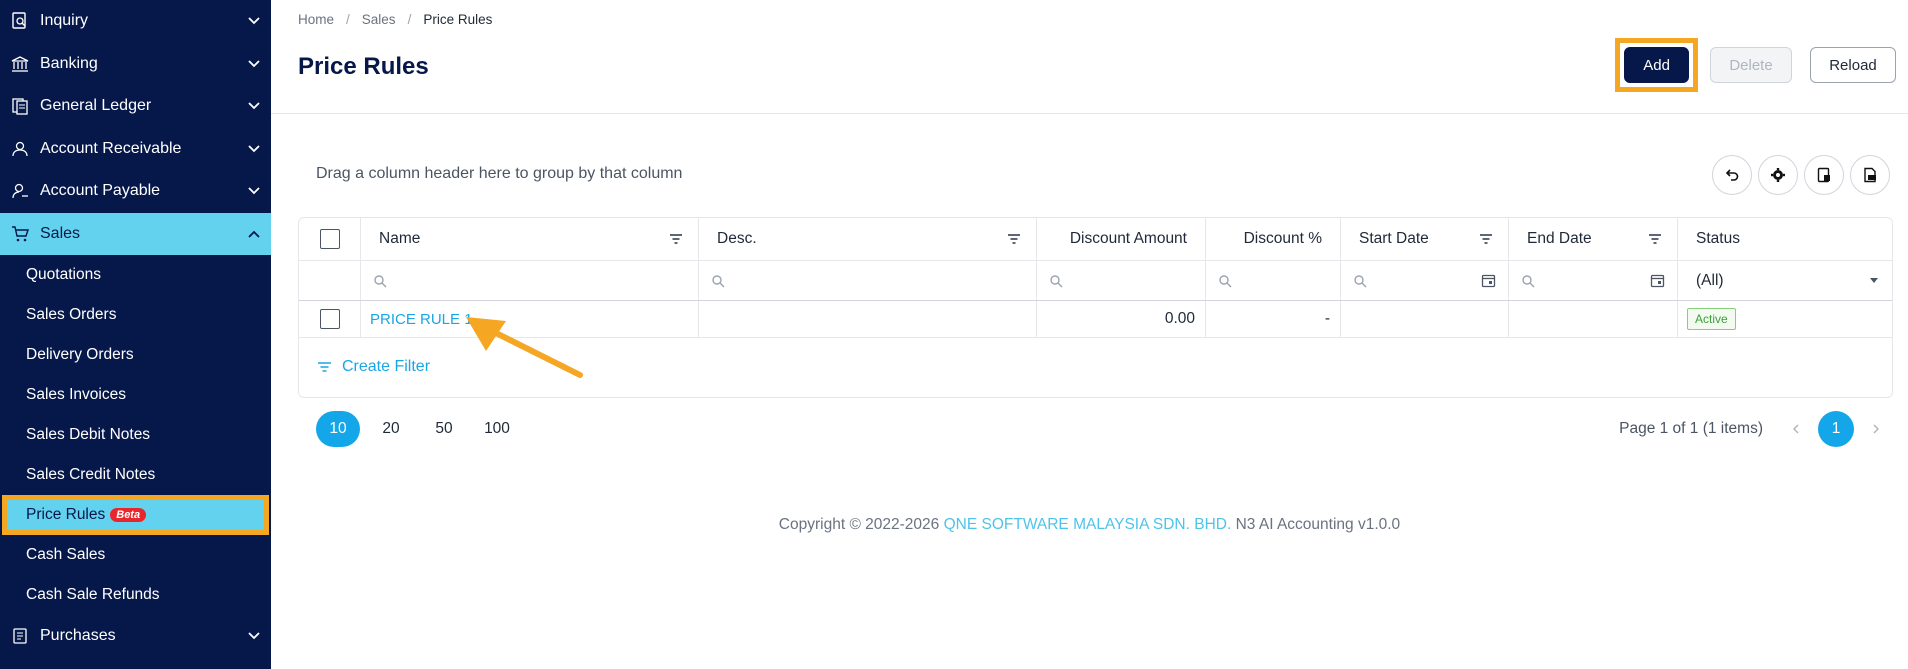 The width and height of the screenshot is (1908, 669). What do you see at coordinates (1425, 280) in the screenshot?
I see `start-date-filter-input` at bounding box center [1425, 280].